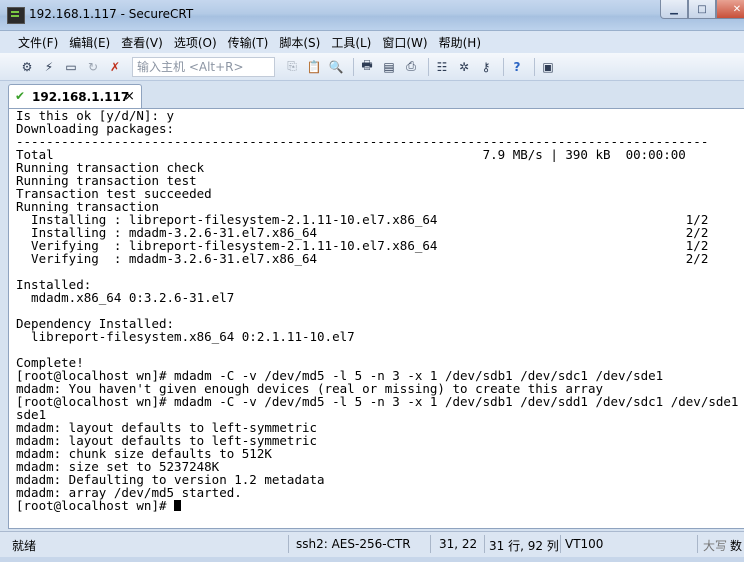  Describe the element at coordinates (81, 97) in the screenshot. I see `session-tab-label: 192.168.1.117` at that location.